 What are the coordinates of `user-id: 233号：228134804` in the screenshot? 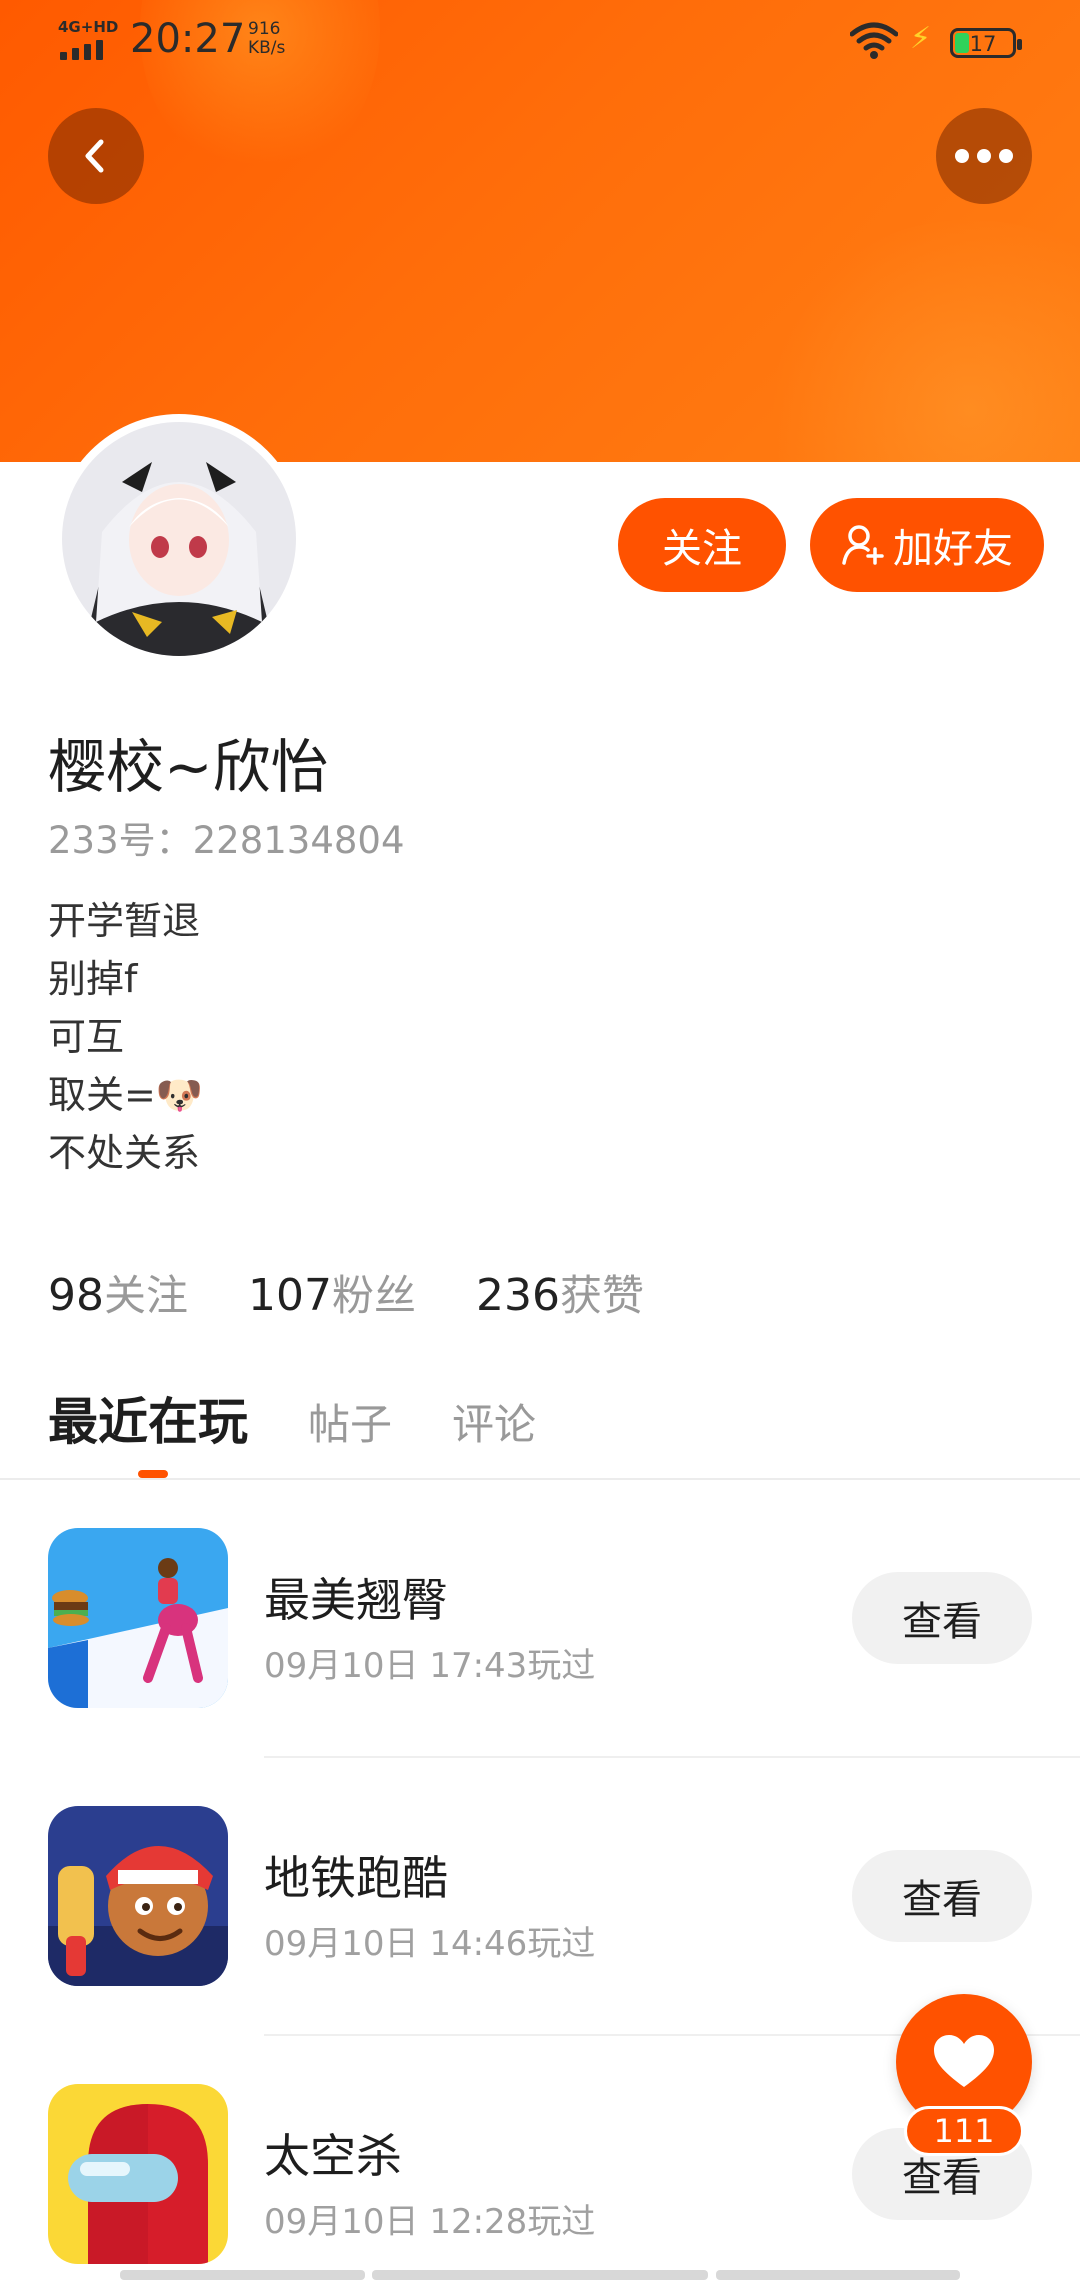 It's located at (226, 840).